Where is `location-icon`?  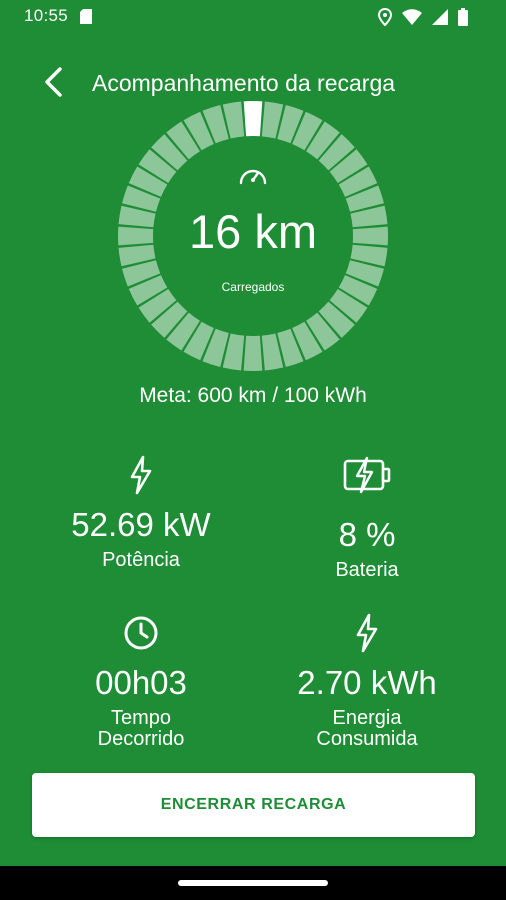 location-icon is located at coordinates (385, 17).